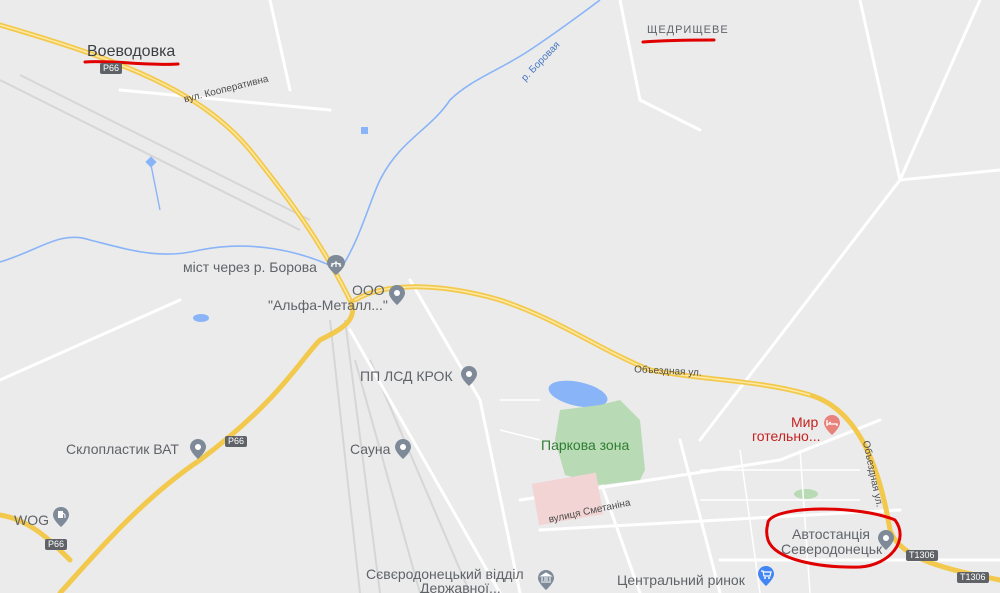 The height and width of the screenshot is (593, 1000). Describe the element at coordinates (336, 265) in the screenshot. I see `bridge-icon` at that location.